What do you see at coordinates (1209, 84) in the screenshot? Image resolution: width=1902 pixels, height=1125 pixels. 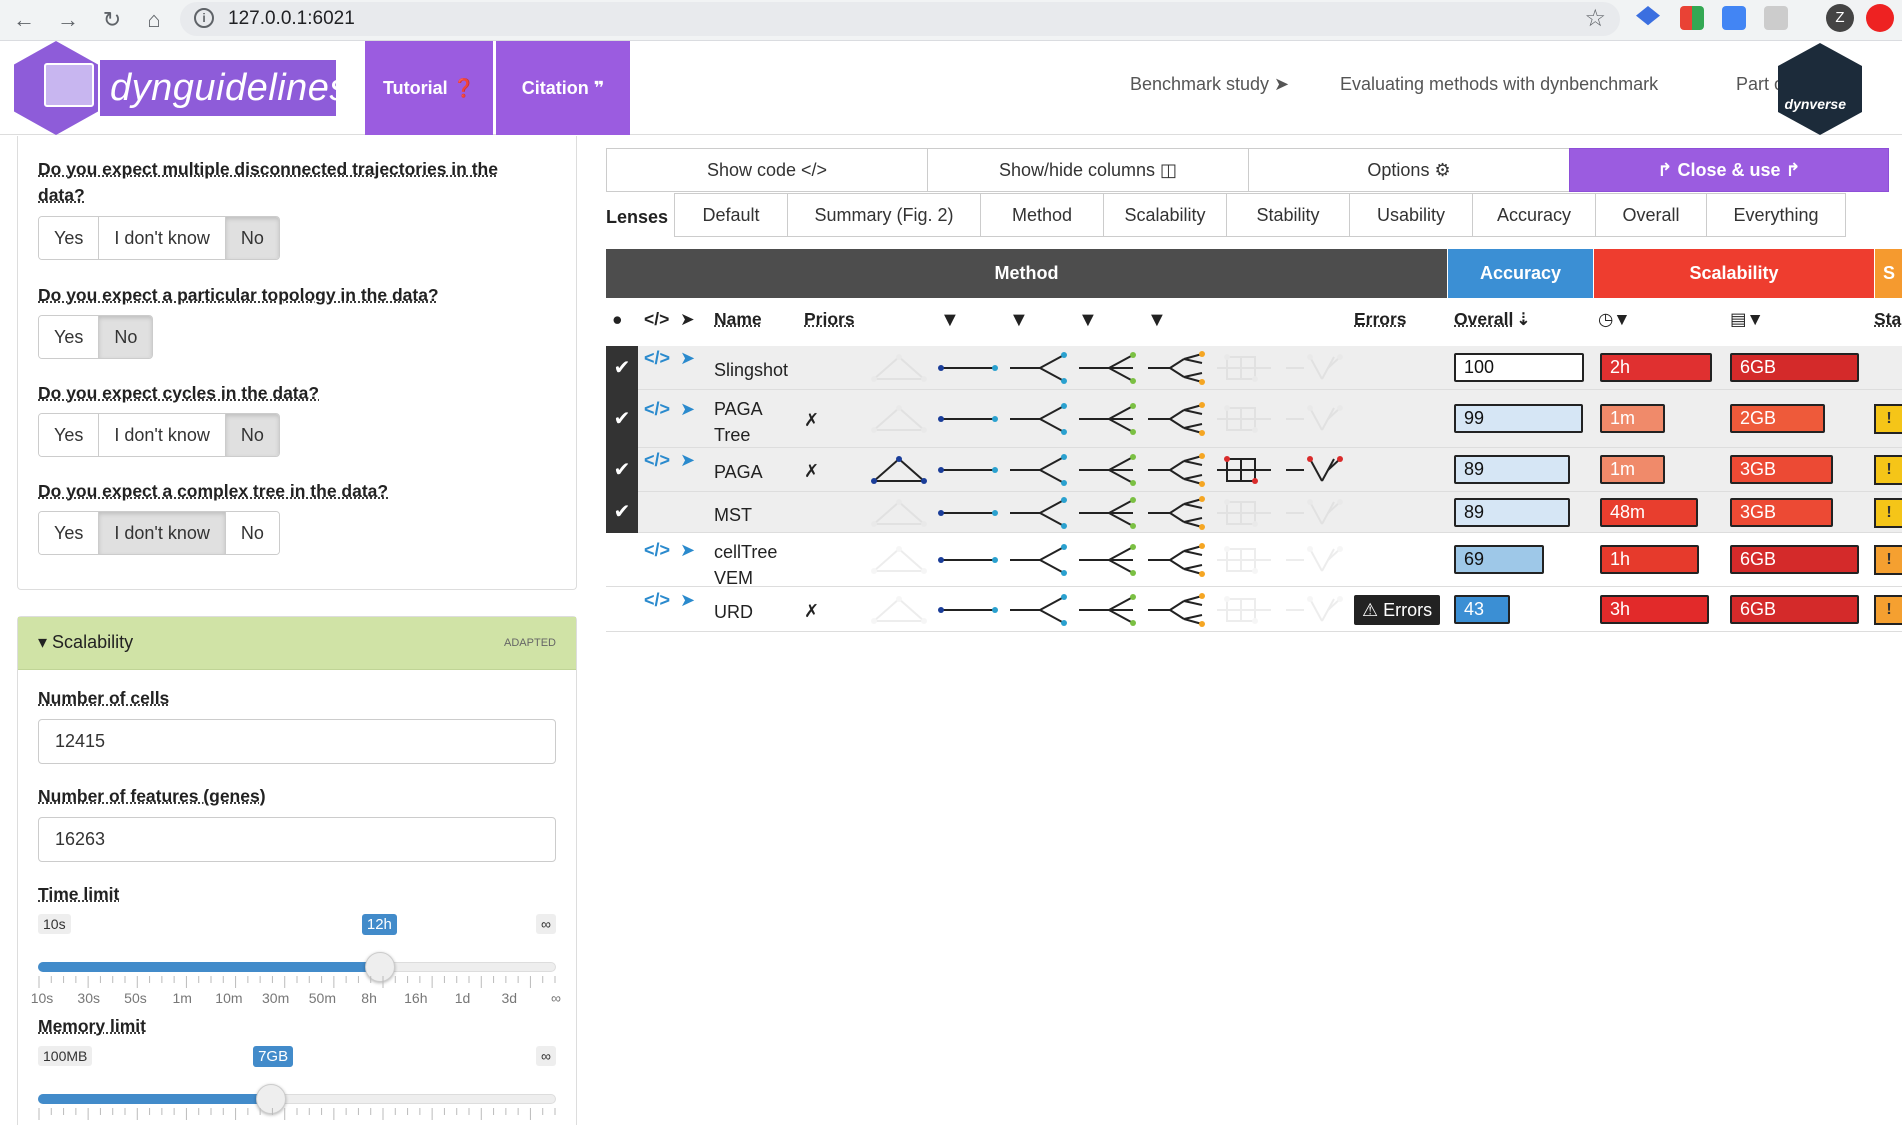 I see `benchmark-study-link: Benchmark study ➤` at bounding box center [1209, 84].